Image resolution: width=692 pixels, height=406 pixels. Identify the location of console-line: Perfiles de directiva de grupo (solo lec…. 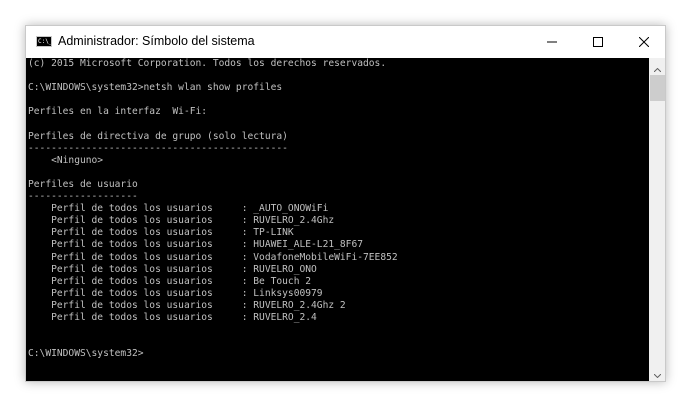
(158, 136).